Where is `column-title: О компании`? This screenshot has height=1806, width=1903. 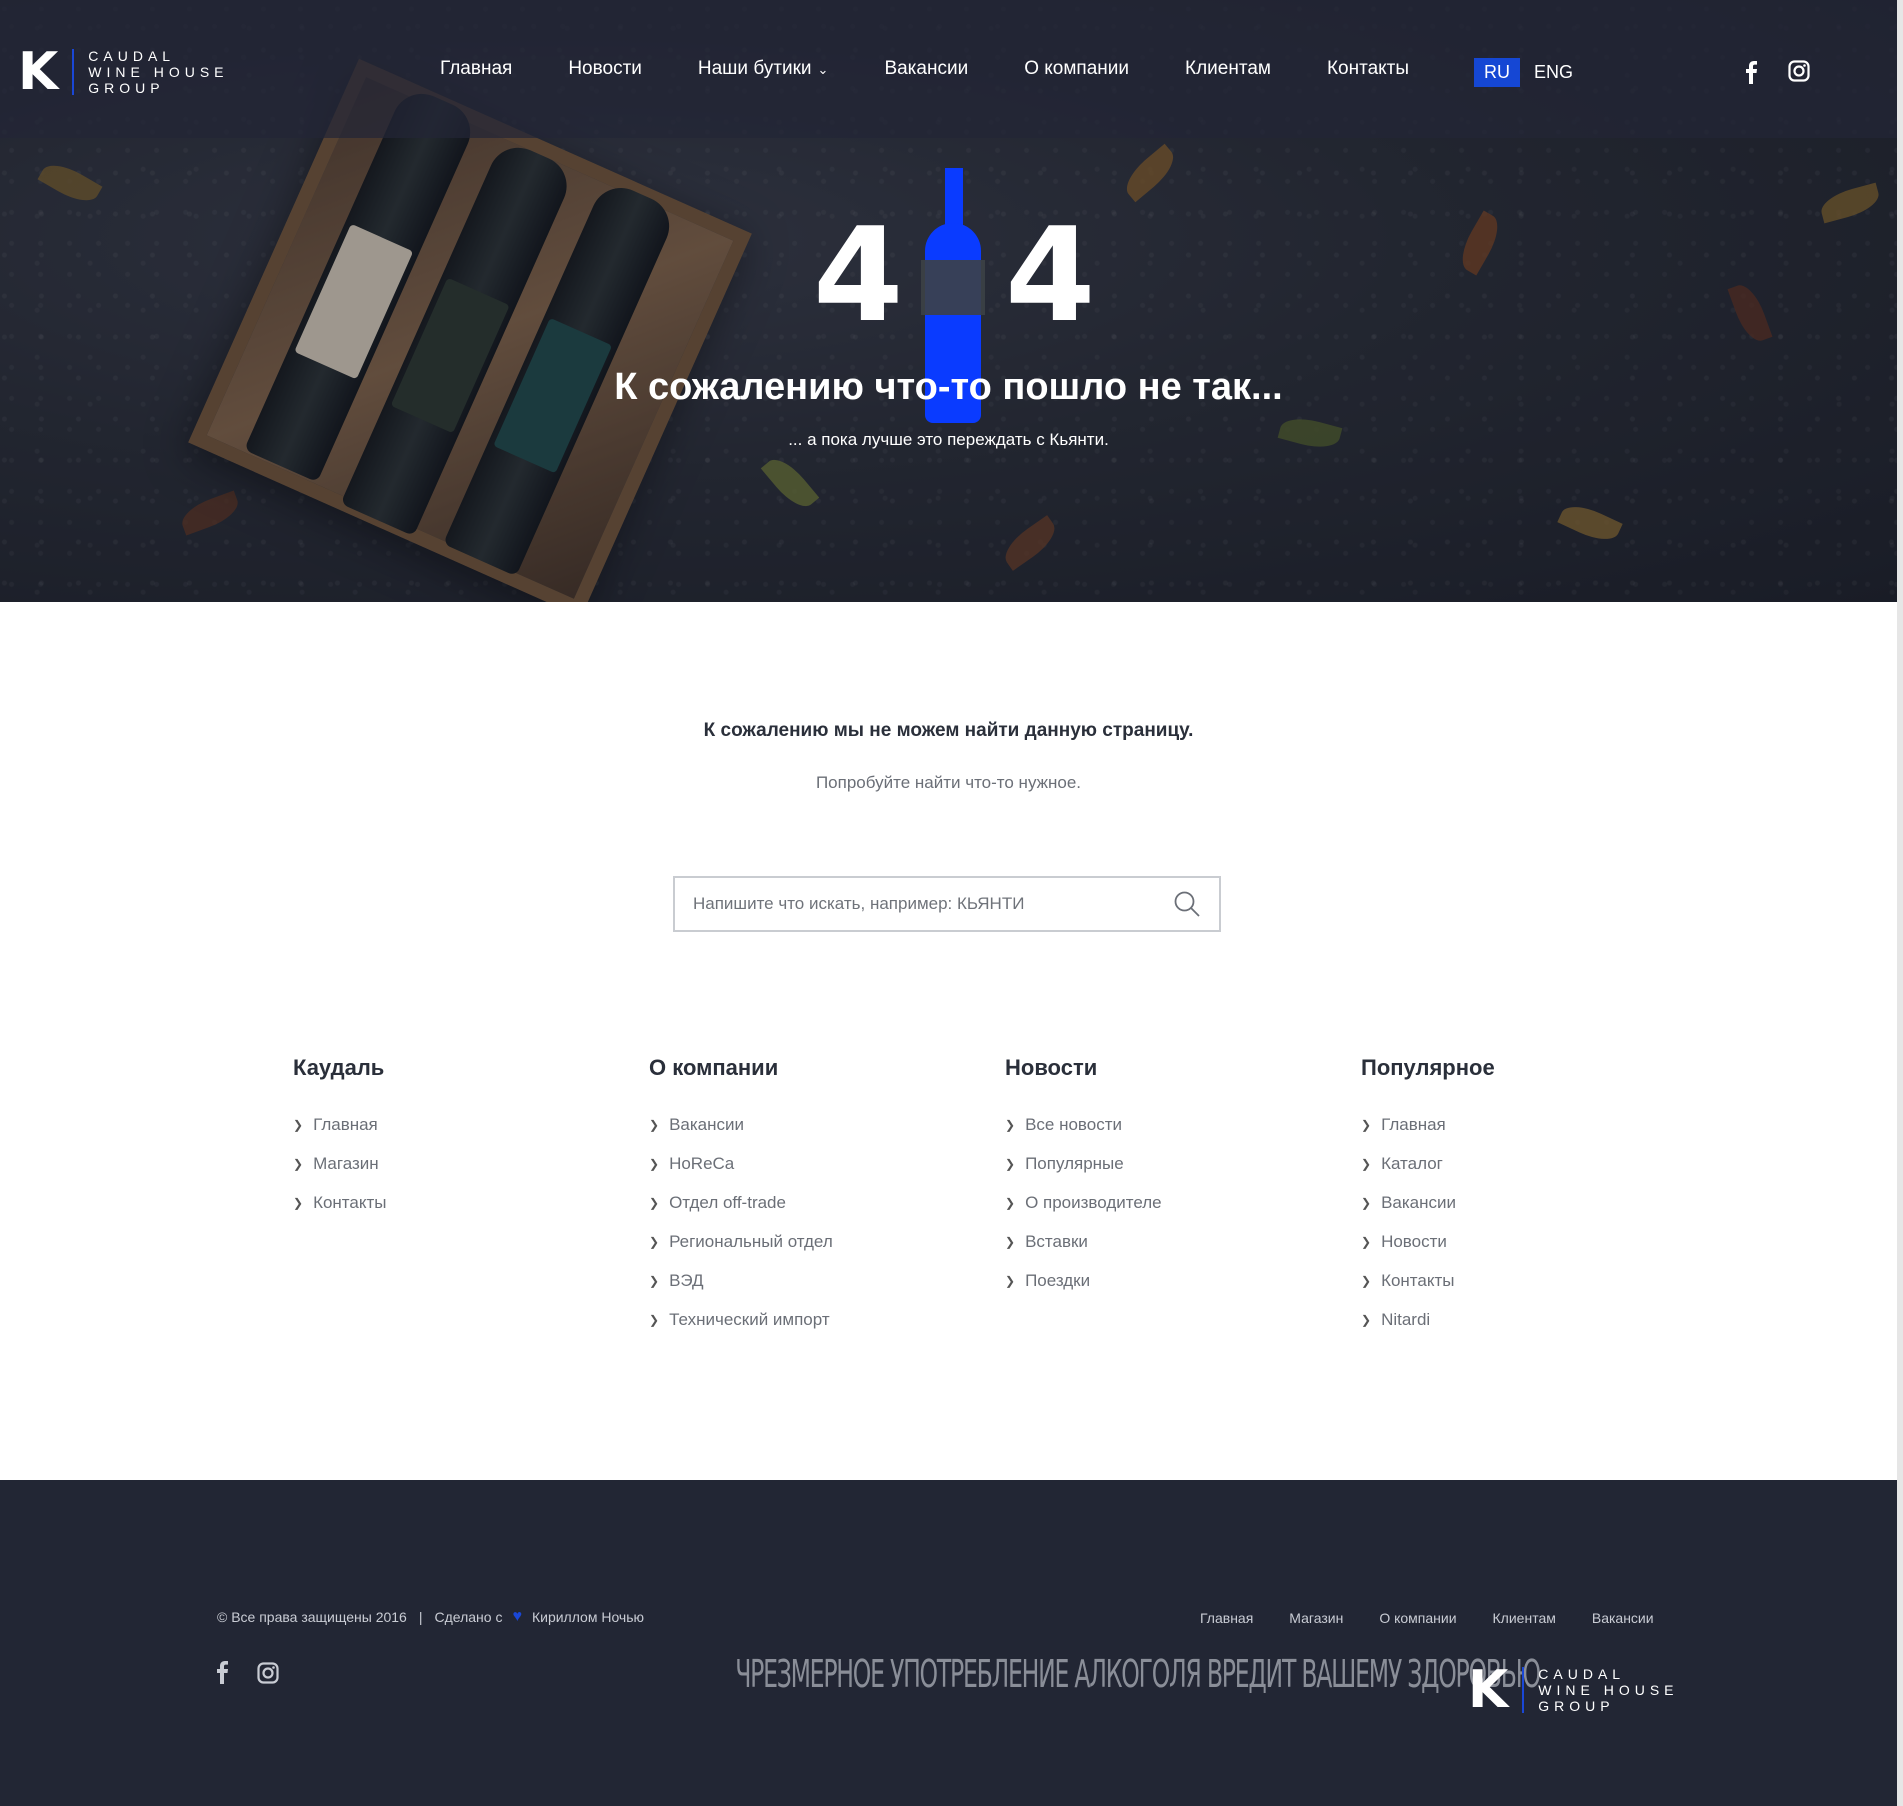 column-title: О компании is located at coordinates (714, 1067).